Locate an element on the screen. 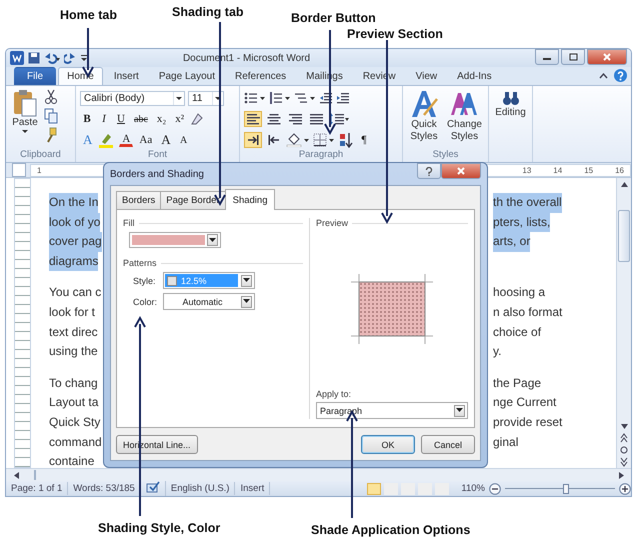  document-text: the Page is located at coordinates (517, 383).